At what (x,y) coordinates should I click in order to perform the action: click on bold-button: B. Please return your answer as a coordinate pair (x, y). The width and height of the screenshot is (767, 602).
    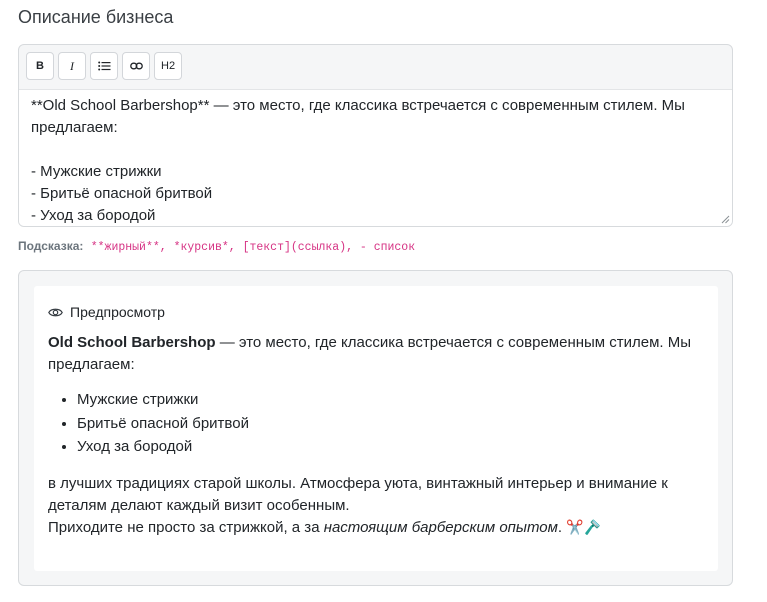
    Looking at the image, I should click on (40, 66).